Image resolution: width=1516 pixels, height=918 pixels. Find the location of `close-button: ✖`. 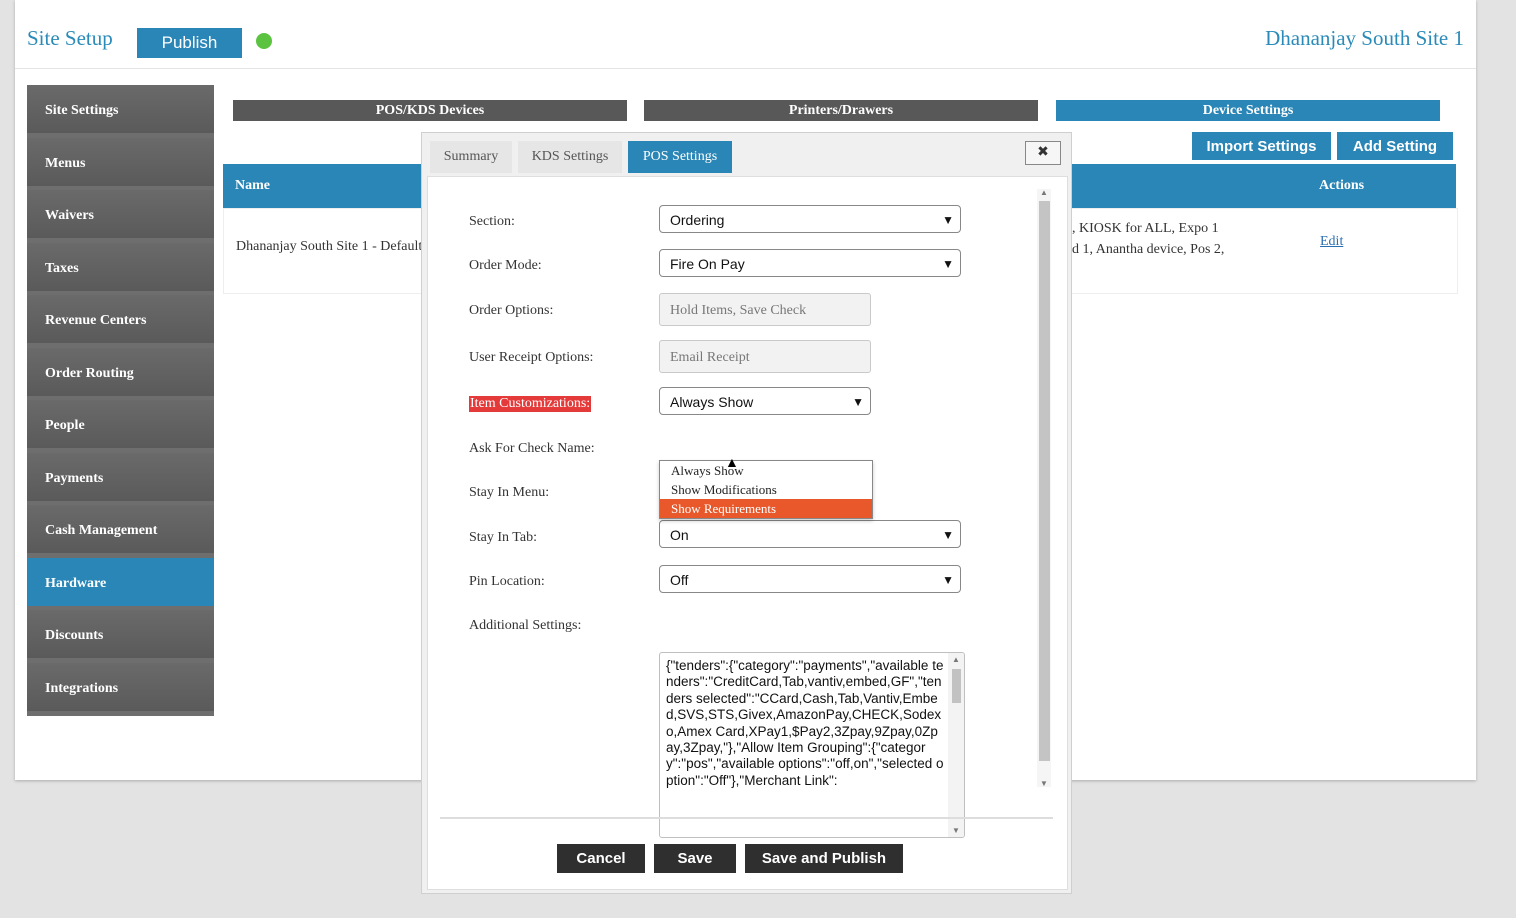

close-button: ✖ is located at coordinates (1043, 153).